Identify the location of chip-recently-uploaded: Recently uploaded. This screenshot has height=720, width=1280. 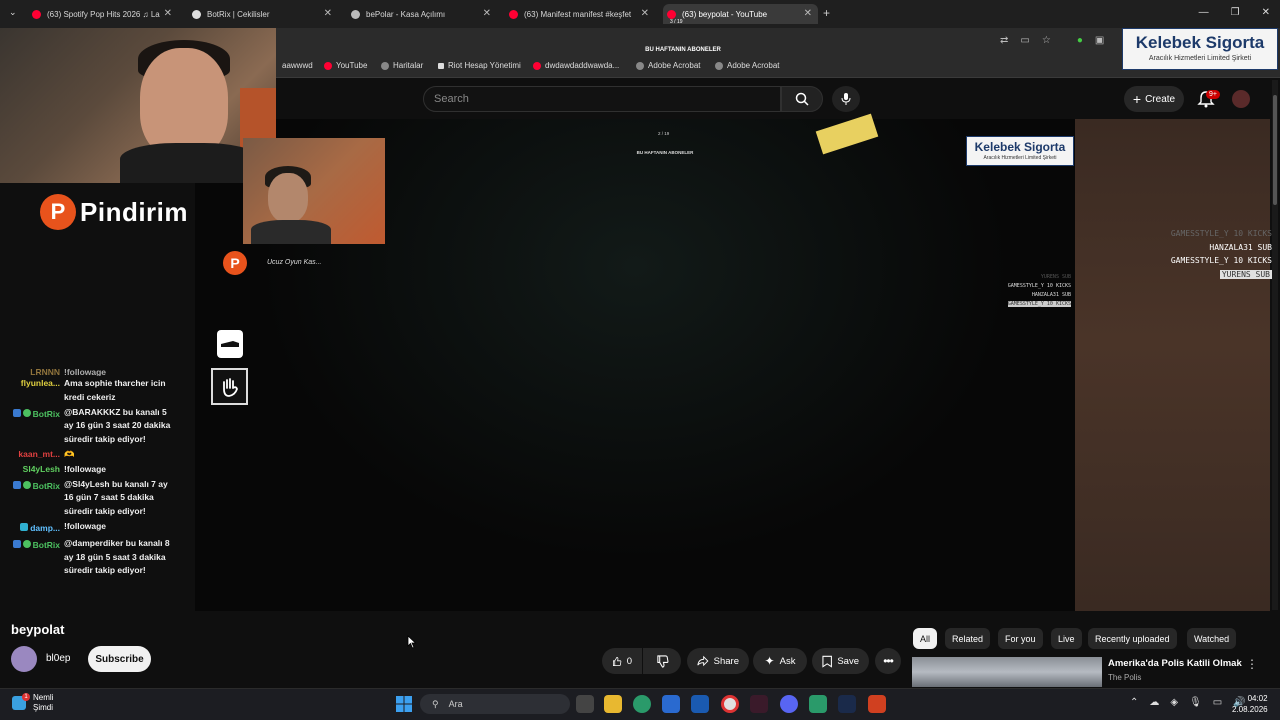
(1132, 638).